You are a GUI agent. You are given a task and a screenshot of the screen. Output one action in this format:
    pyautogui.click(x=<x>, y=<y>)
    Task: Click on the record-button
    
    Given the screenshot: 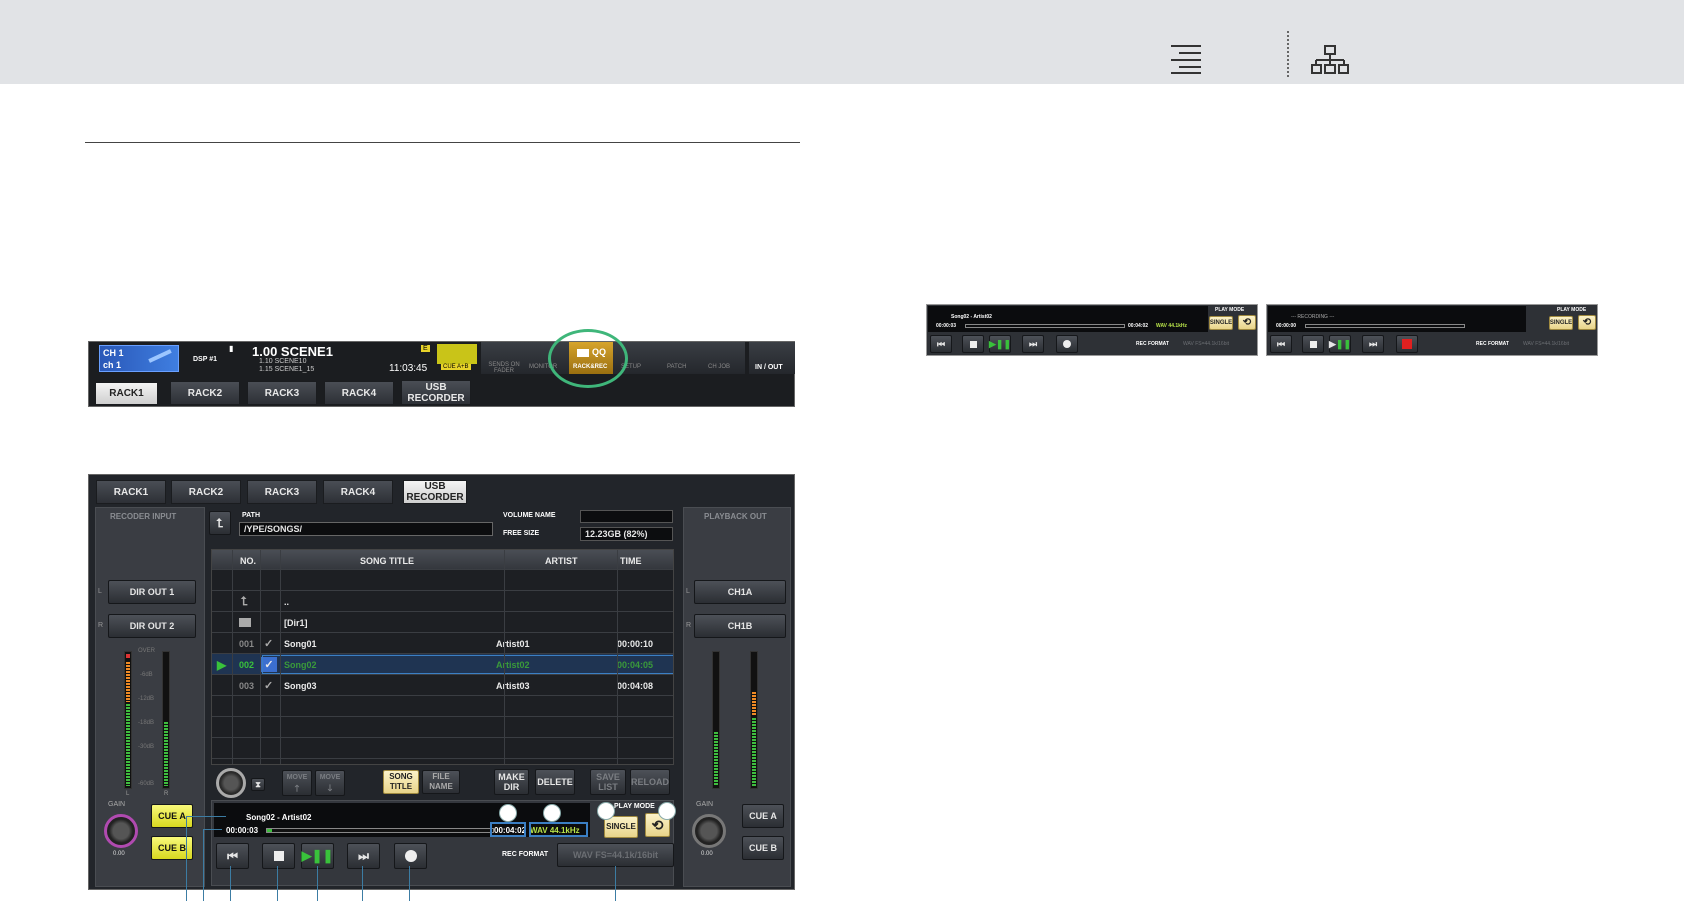 What is the action you would take?
    pyautogui.click(x=410, y=856)
    